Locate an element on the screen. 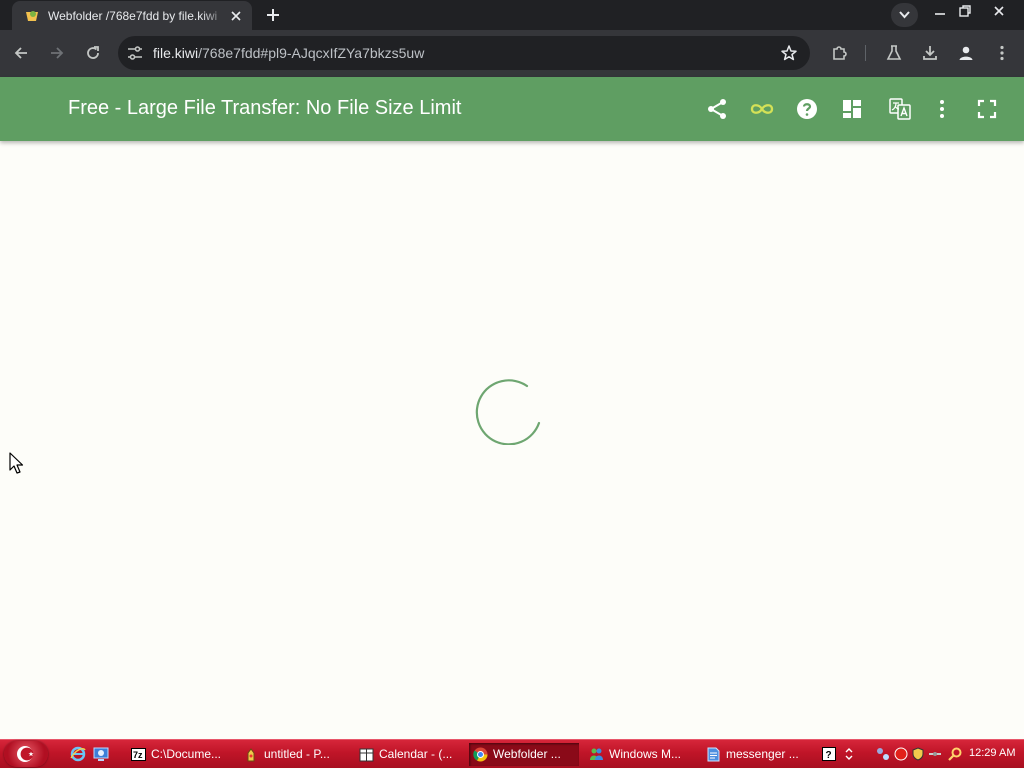 This screenshot has height=769, width=1024. toolbar-divider is located at coordinates (865, 53).